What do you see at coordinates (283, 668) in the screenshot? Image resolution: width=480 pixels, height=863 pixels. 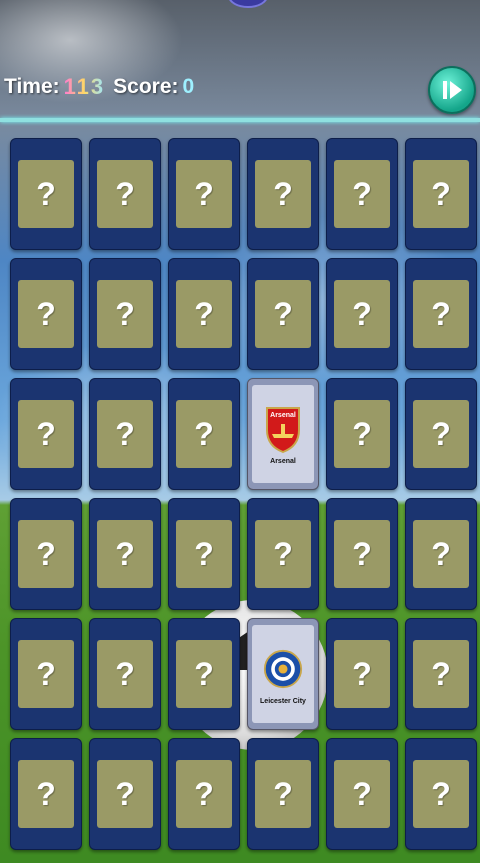 I see `leicester-crest-icon` at bounding box center [283, 668].